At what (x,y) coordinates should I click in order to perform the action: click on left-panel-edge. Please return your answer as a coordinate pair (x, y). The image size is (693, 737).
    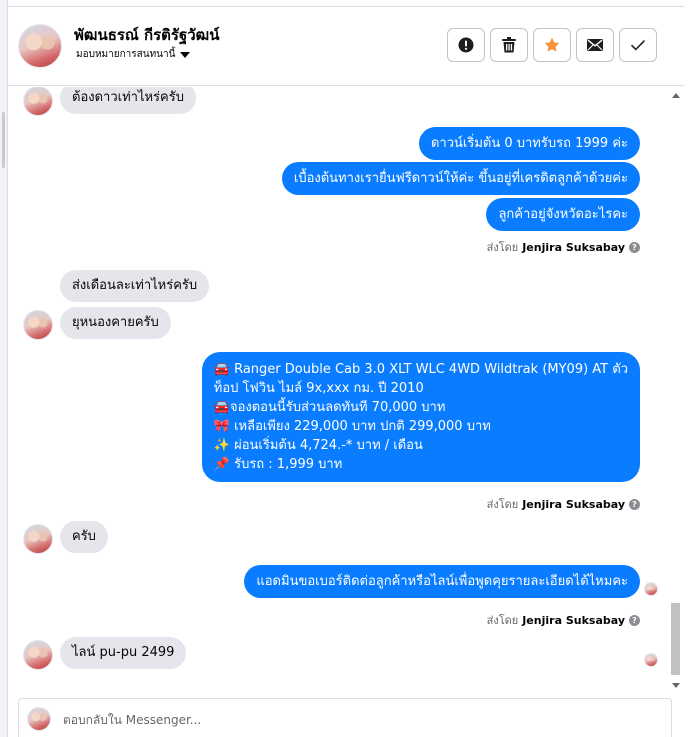
    Looking at the image, I should click on (4, 368).